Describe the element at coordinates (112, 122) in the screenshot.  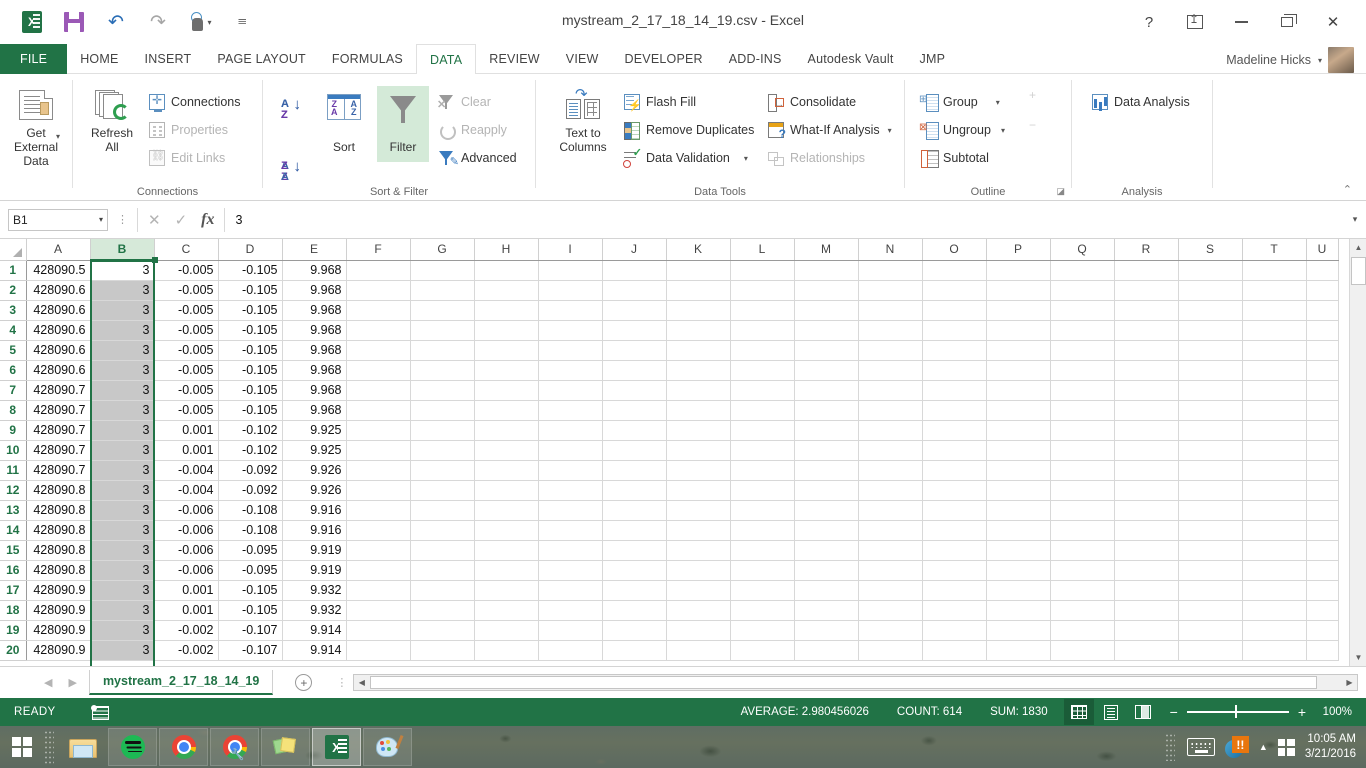
I see `refresh-all-button: Refresh All` at that location.